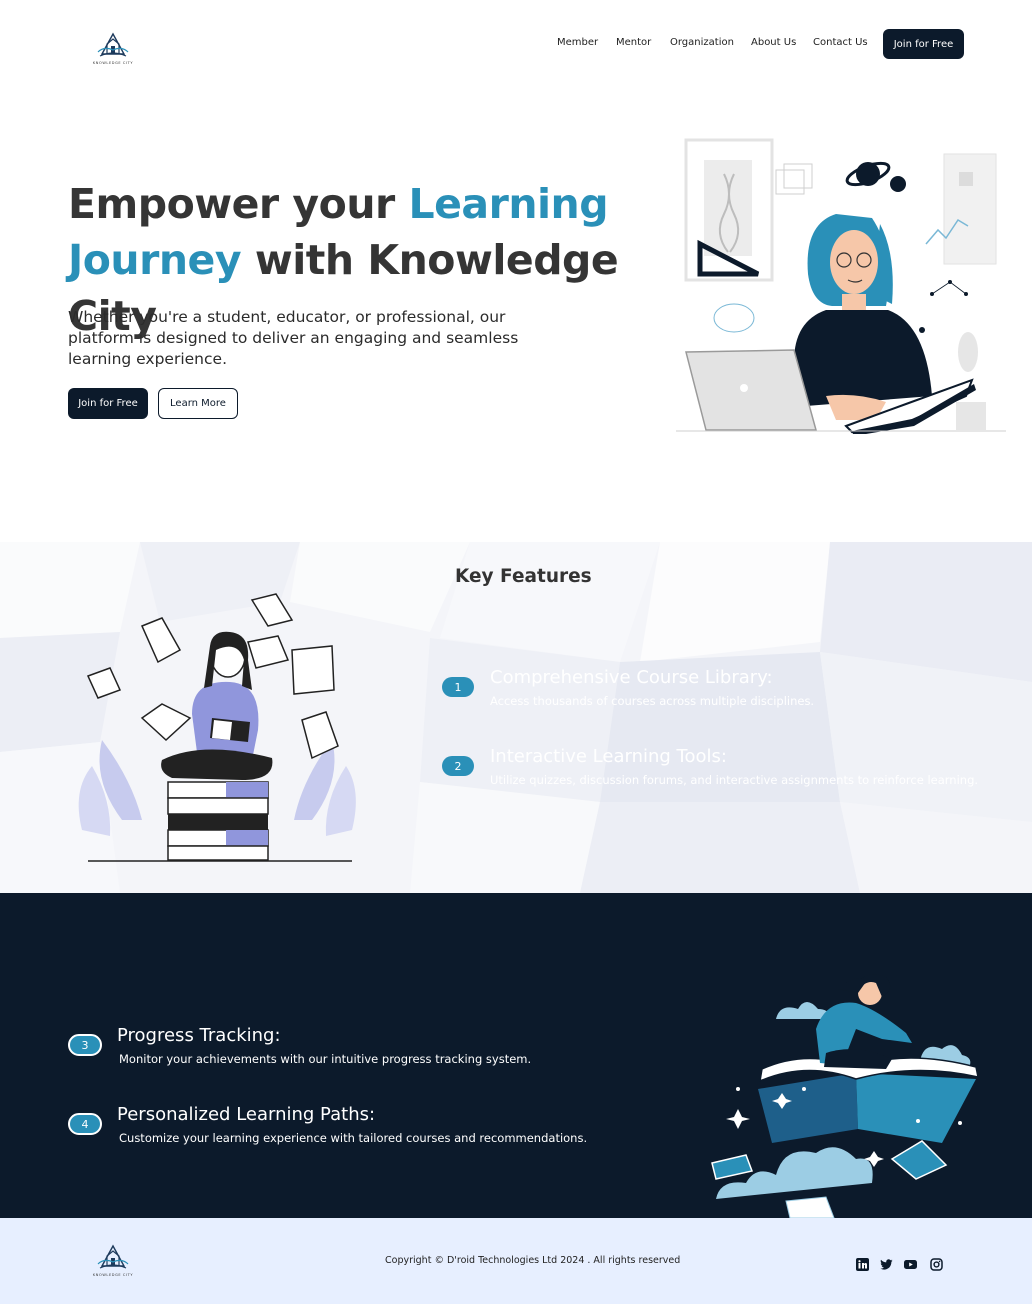  I want to click on brand-logo: KNOWLEDGE CITY, so click(113, 48).